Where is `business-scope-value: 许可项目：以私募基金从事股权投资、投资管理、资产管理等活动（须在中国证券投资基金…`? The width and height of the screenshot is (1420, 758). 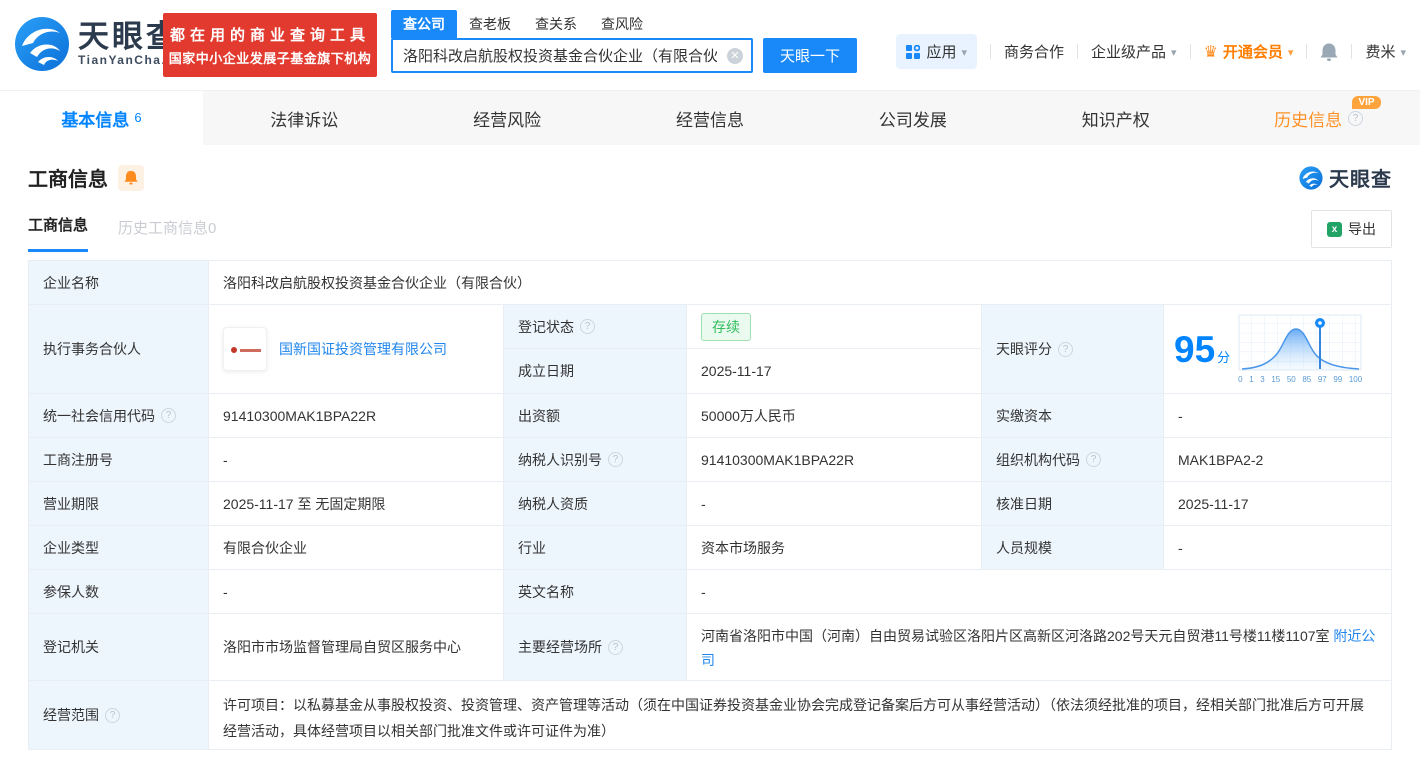
business-scope-value: 许可项目：以私募基金从事股权投资、投资管理、资产管理等活动（须在中国证券投资基金… is located at coordinates (793, 718).